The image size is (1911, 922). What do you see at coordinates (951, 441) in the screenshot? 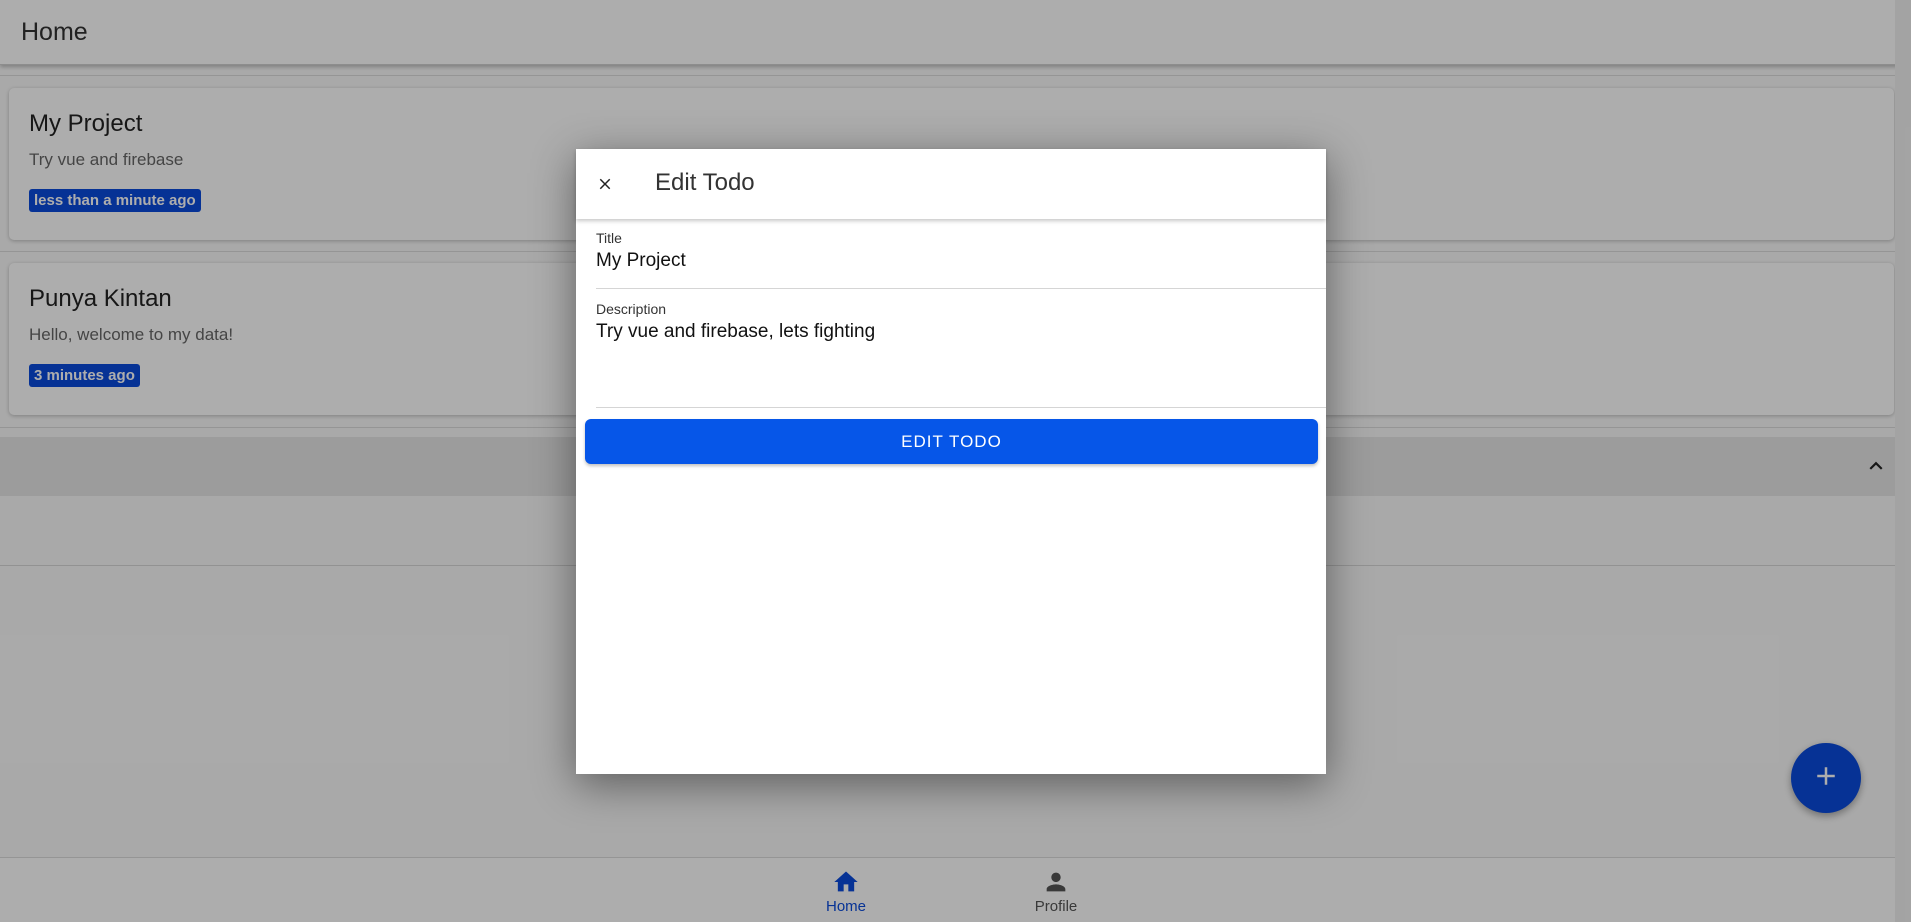
I see `edit-todo-button: EDIT TODO` at bounding box center [951, 441].